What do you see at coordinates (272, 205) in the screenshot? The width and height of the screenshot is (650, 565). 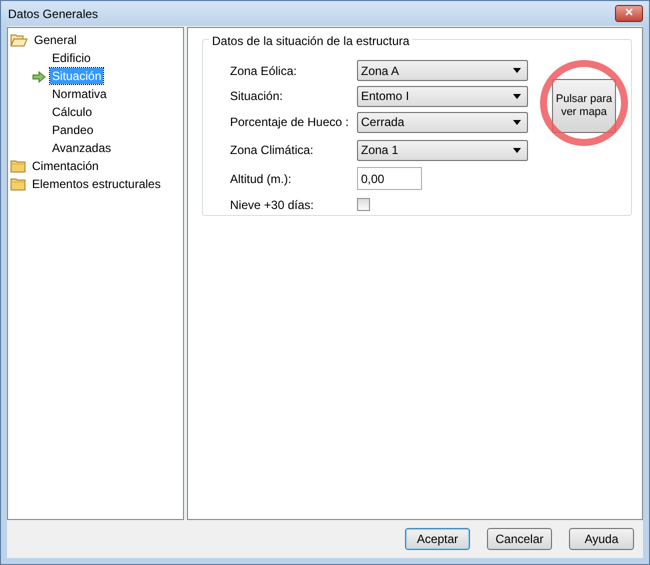 I see `field-label: Nieve +30 días:` at bounding box center [272, 205].